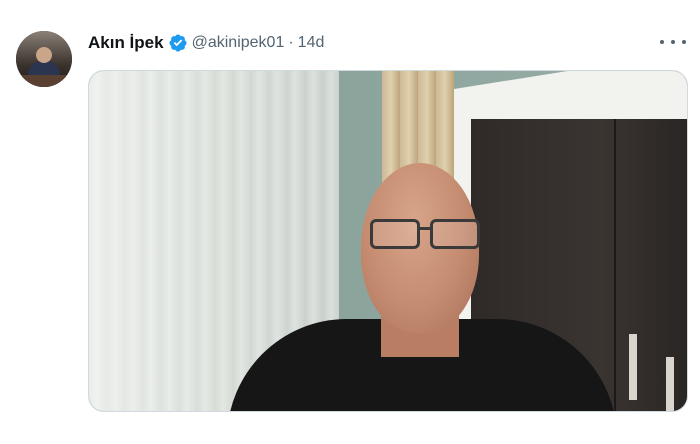  What do you see at coordinates (178, 43) in the screenshot?
I see `verified-badge-icon` at bounding box center [178, 43].